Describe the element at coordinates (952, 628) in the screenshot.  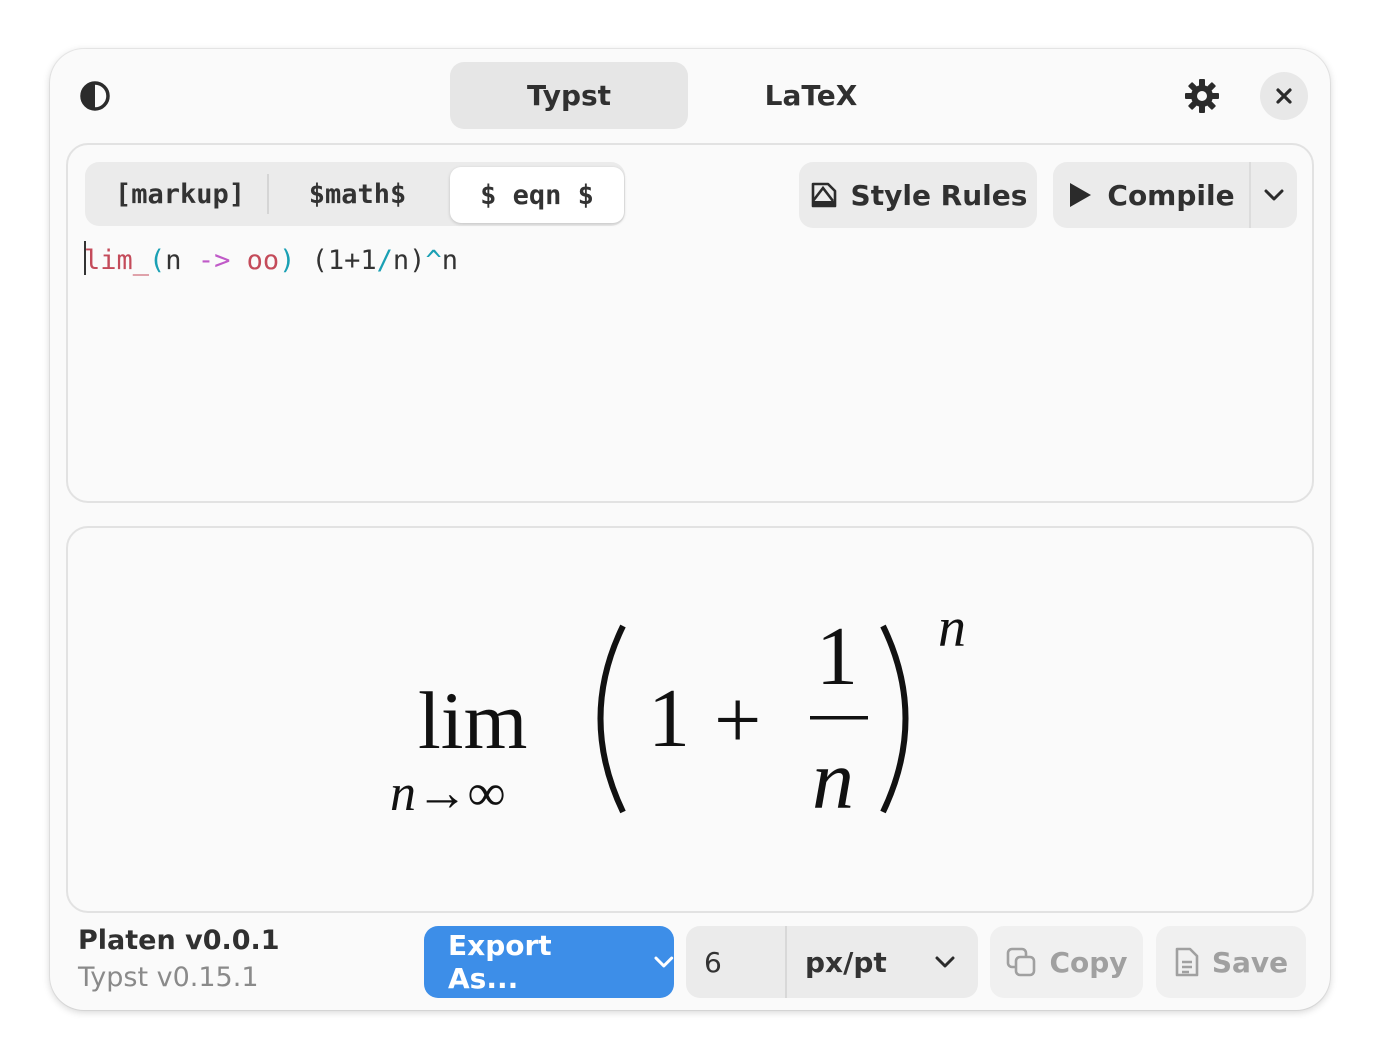
I see `formula-exponent: n` at that location.